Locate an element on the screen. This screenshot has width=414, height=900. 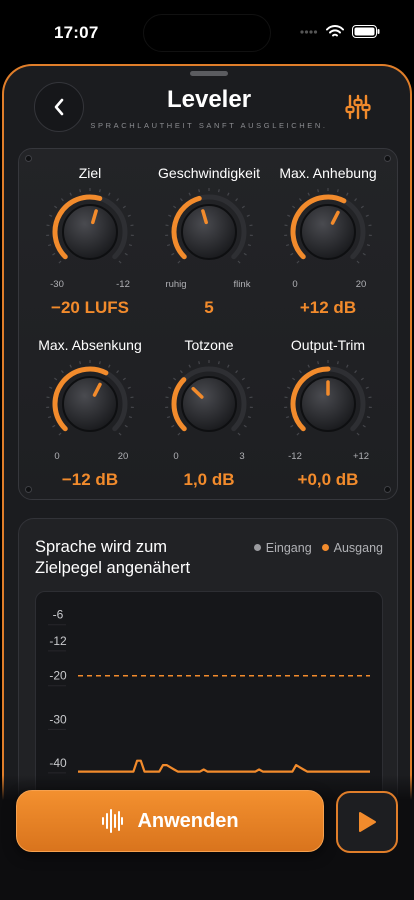
knob-label: Ziel is located at coordinates (90, 173).